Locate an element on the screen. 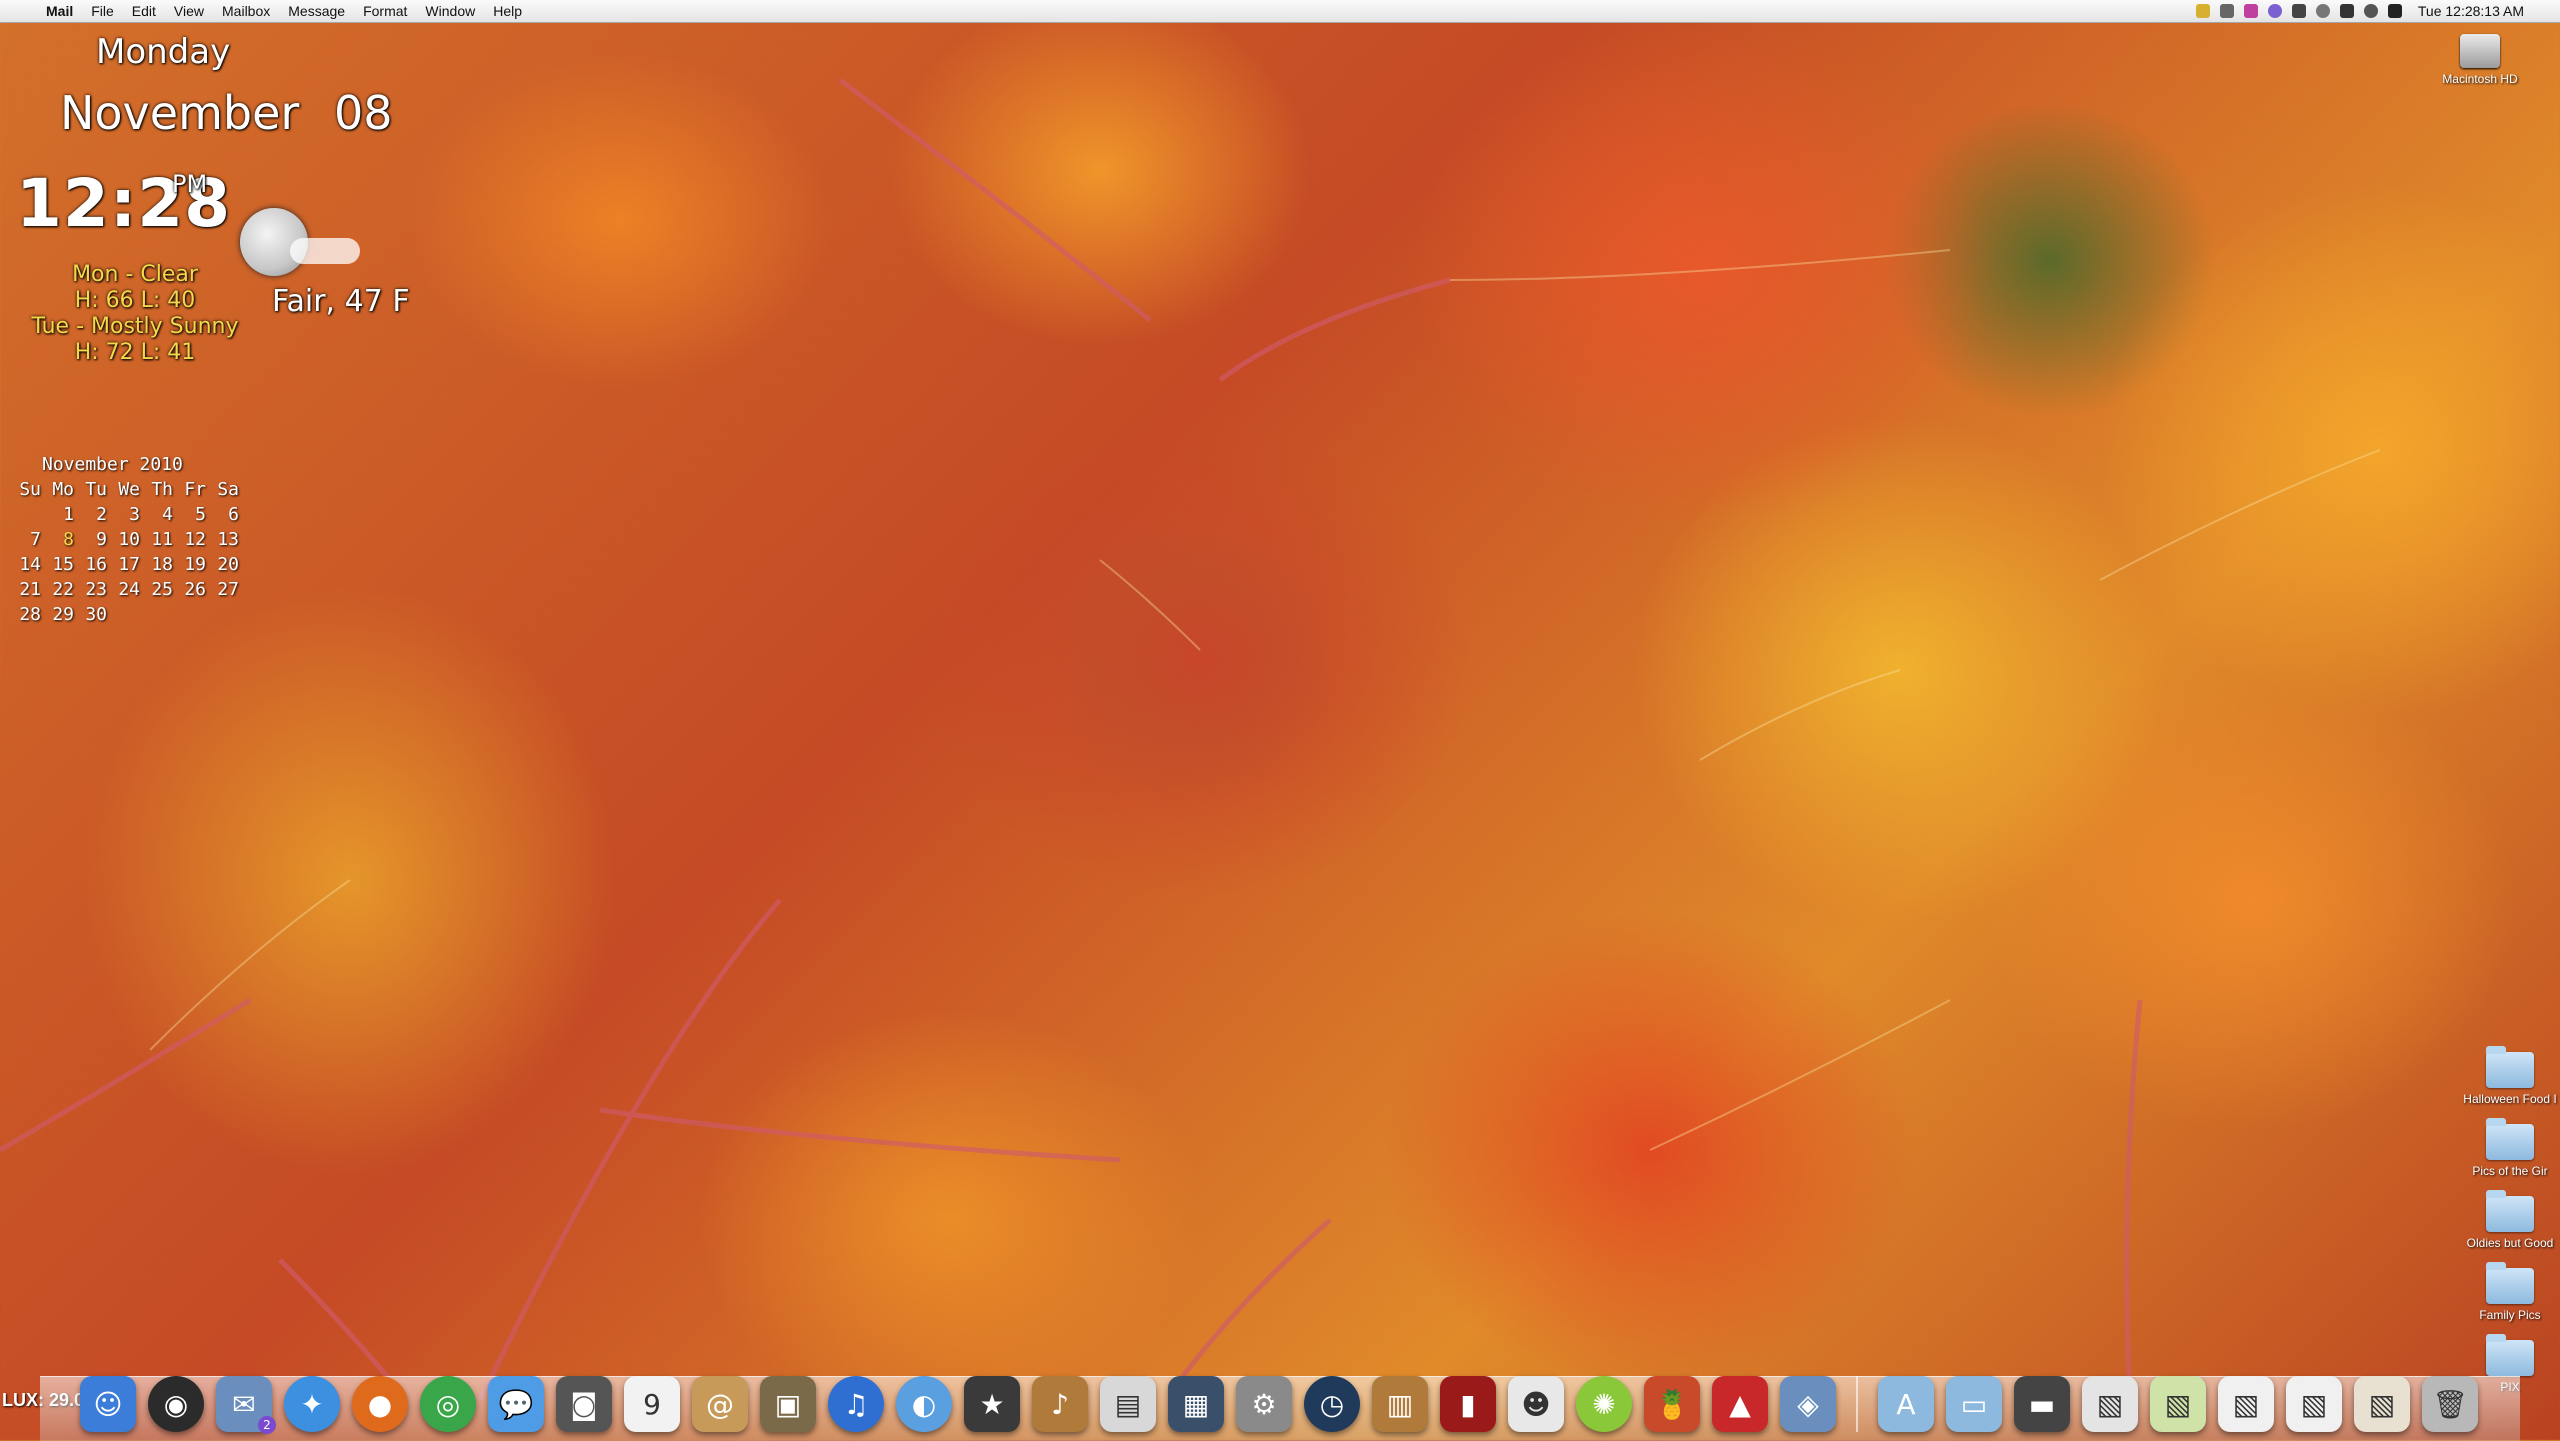  wifi-icon is located at coordinates (2394, 11).